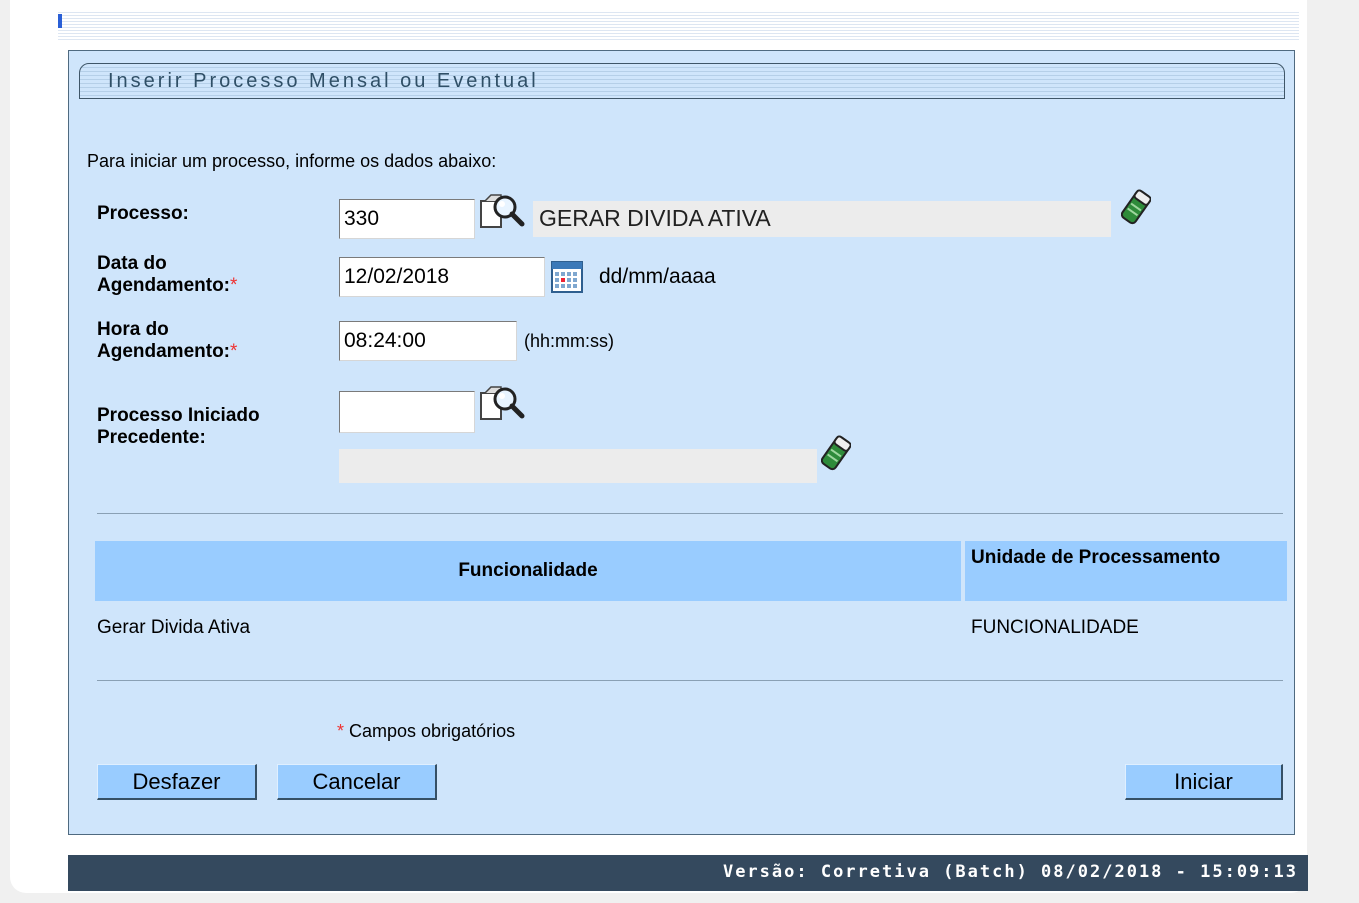  I want to click on column-header-unidade: Unidade de Processamento, so click(1126, 571).